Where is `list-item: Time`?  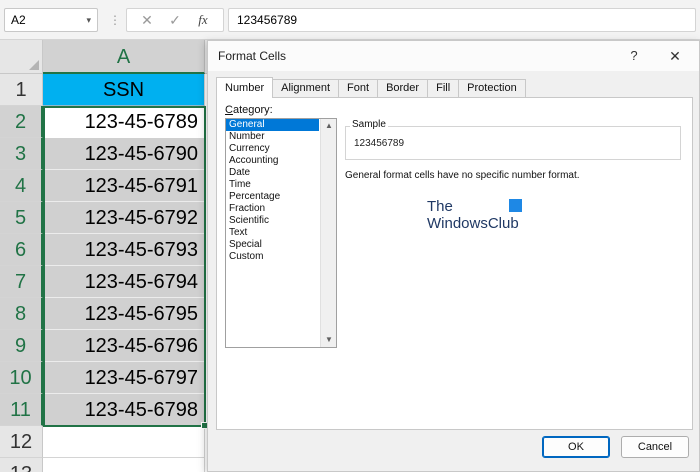 list-item: Time is located at coordinates (272, 185).